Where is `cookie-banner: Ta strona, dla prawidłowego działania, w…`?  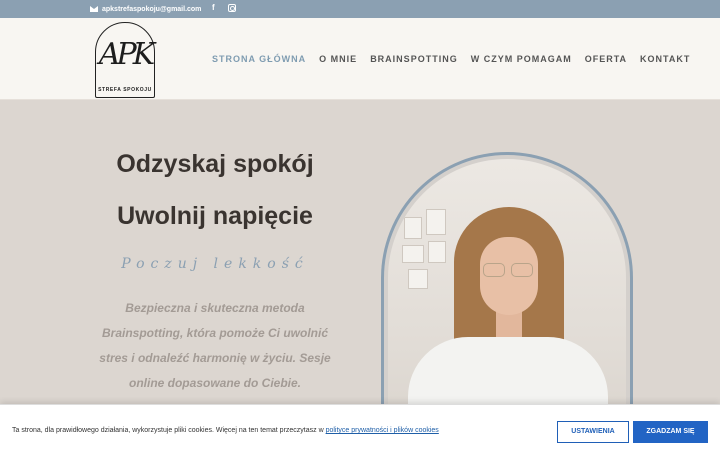 cookie-banner: Ta strona, dla prawidłowego działania, w… is located at coordinates (360, 427).